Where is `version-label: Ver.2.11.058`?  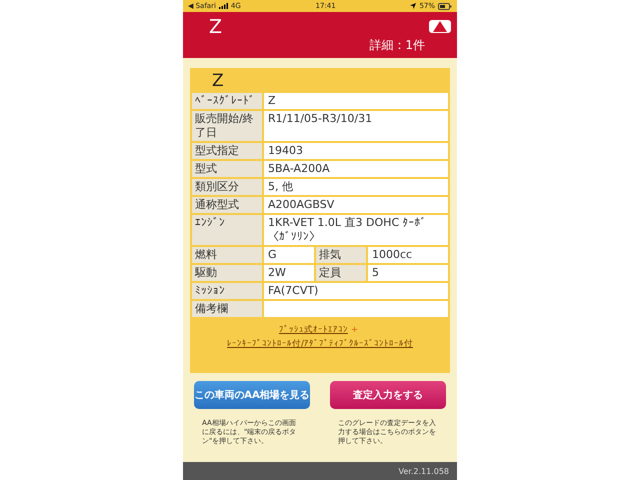
version-label: Ver.2.11.058 is located at coordinates (423, 471).